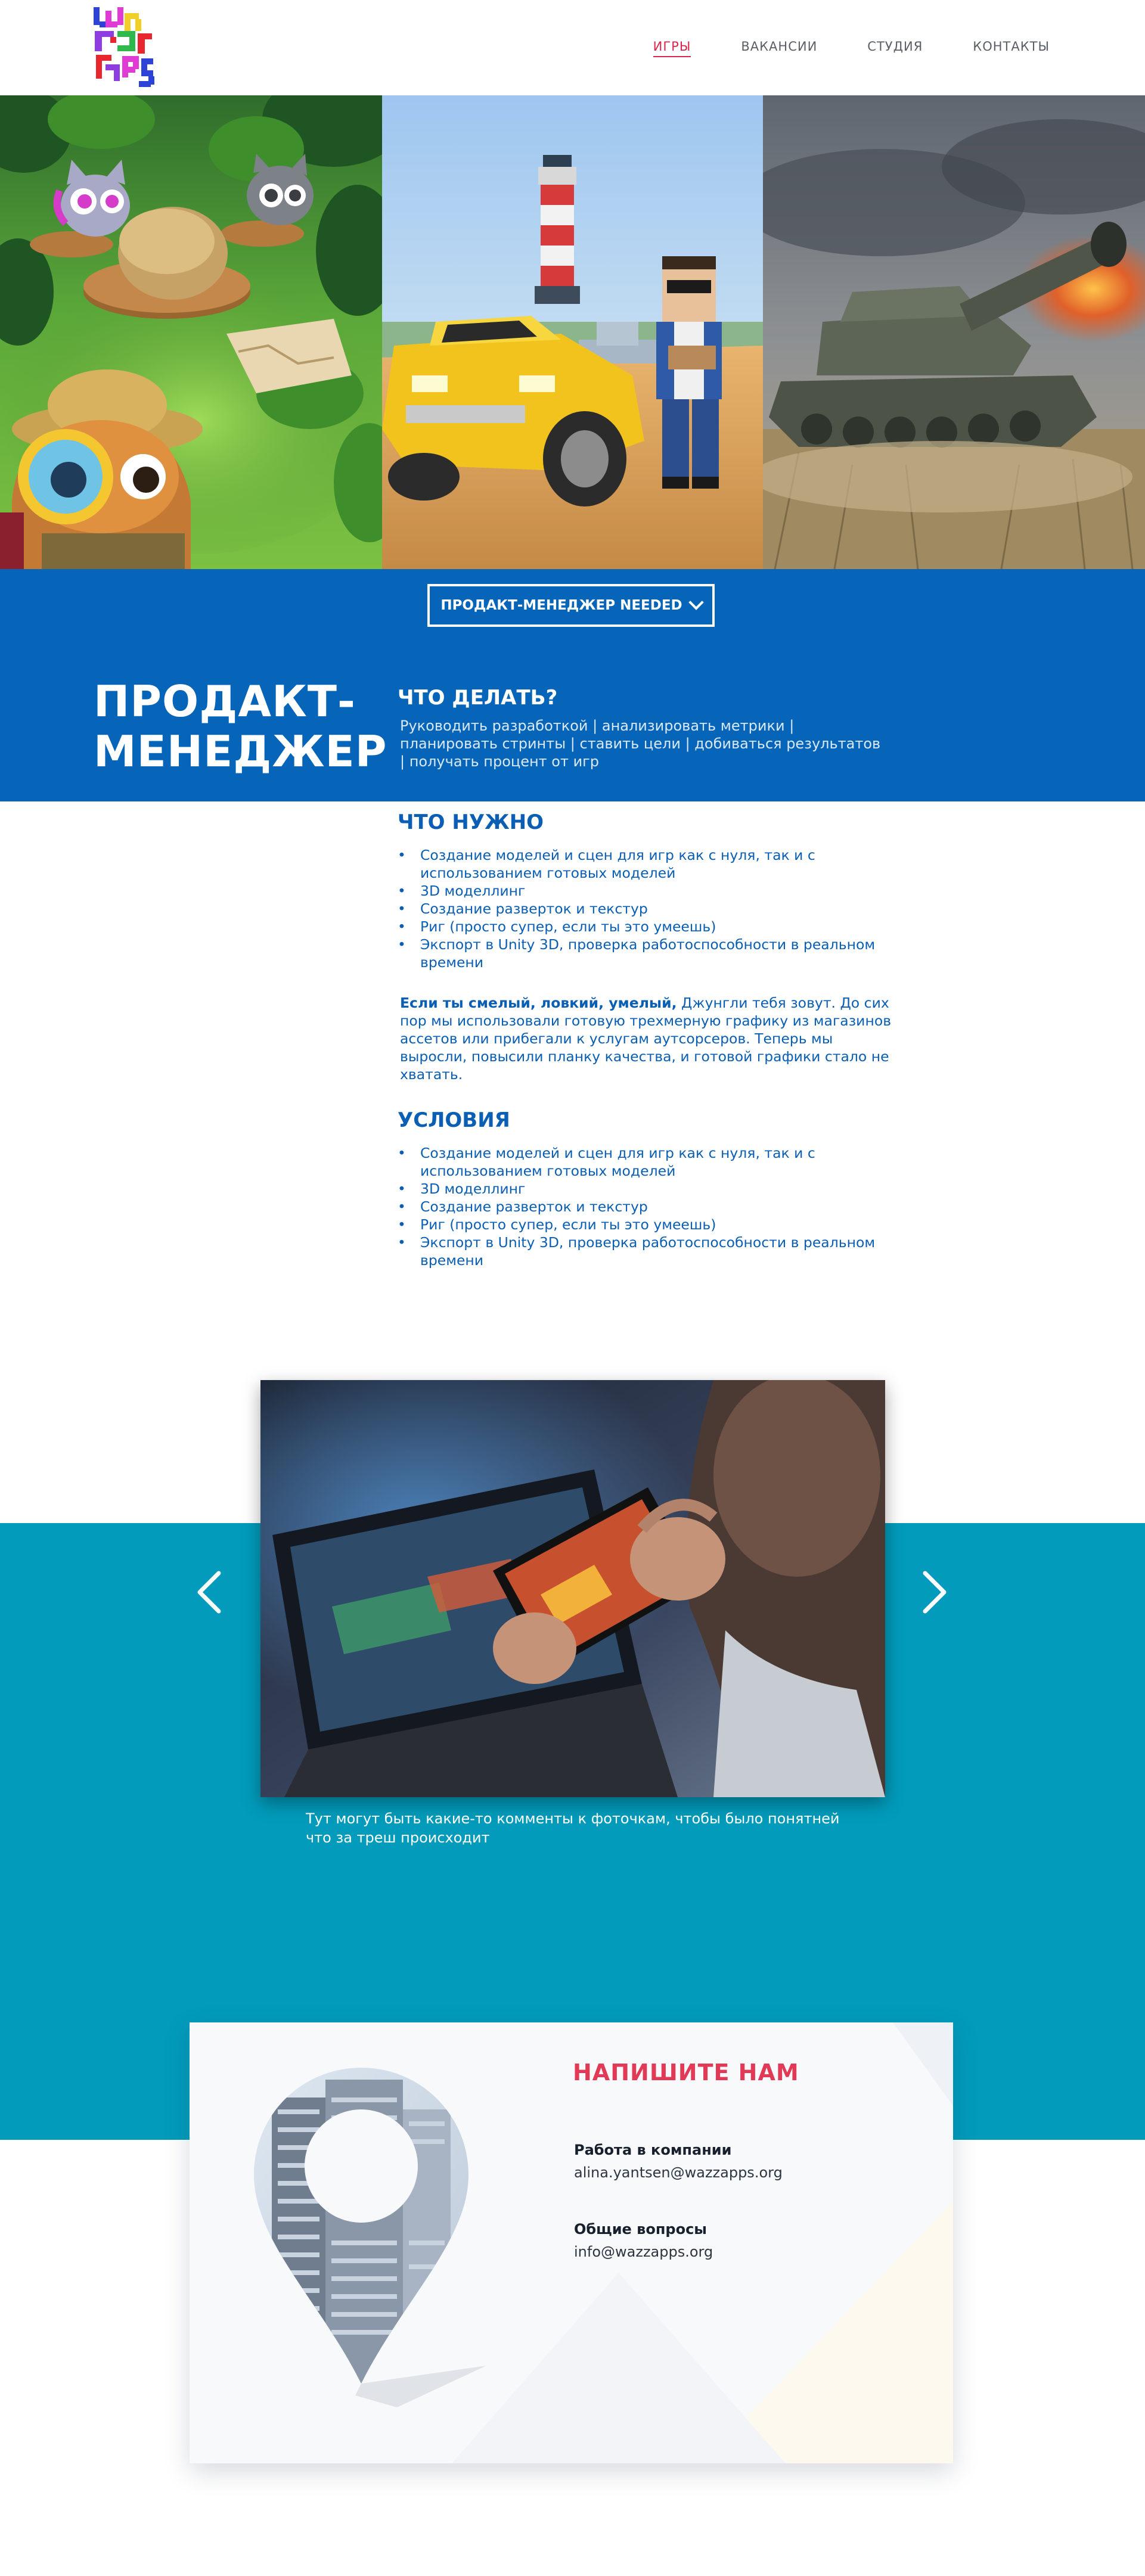  Describe the element at coordinates (686, 2072) in the screenshot. I see `contact-heading: НАПИШИТЕ НАМ` at that location.